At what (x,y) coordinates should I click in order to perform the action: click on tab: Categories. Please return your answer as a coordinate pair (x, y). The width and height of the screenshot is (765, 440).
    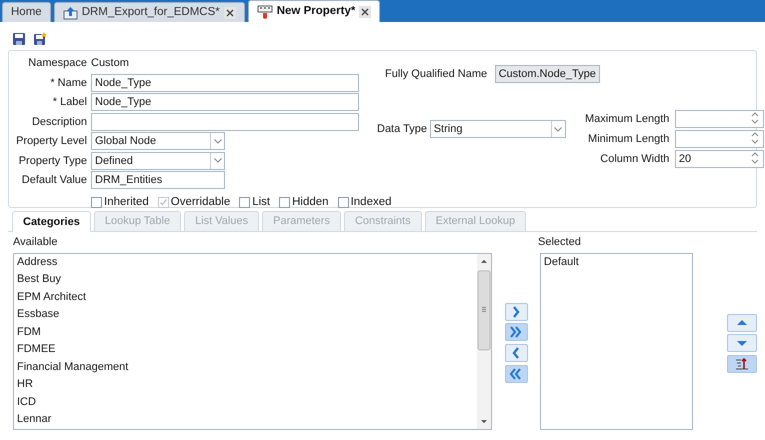
    Looking at the image, I should click on (51, 221).